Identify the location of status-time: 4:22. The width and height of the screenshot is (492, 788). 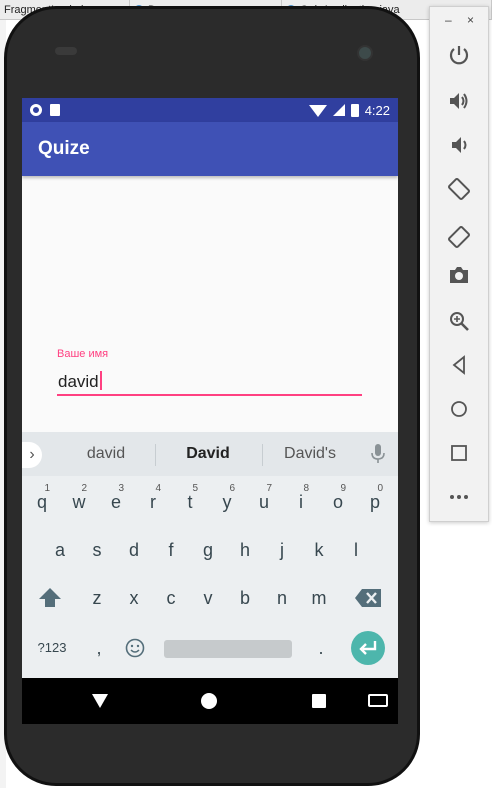
(377, 110).